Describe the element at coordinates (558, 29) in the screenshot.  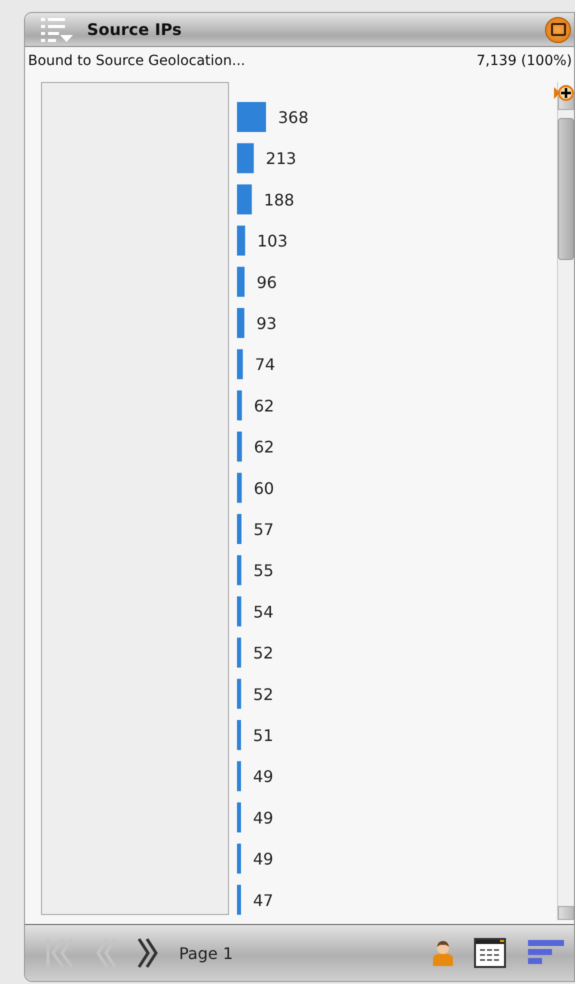
I see `minimize-button` at that location.